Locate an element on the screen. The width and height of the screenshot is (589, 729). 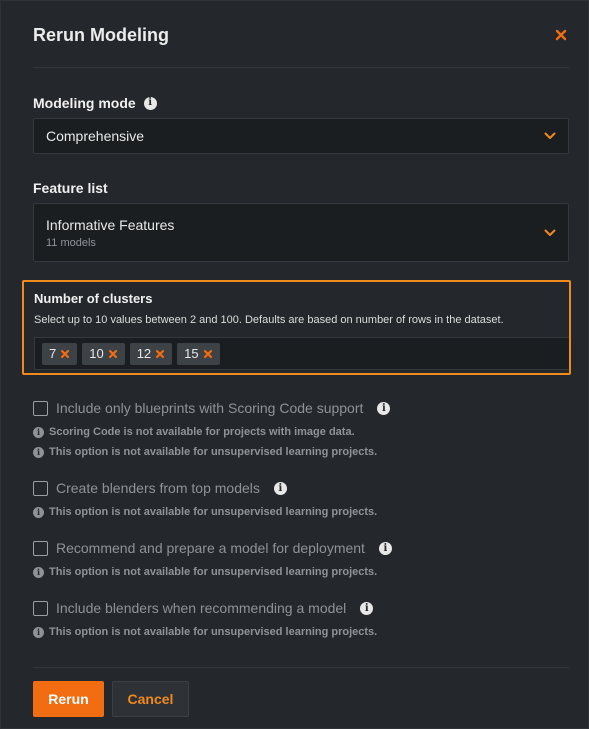
feature-list-select: Informative Features 11 models is located at coordinates (301, 232).